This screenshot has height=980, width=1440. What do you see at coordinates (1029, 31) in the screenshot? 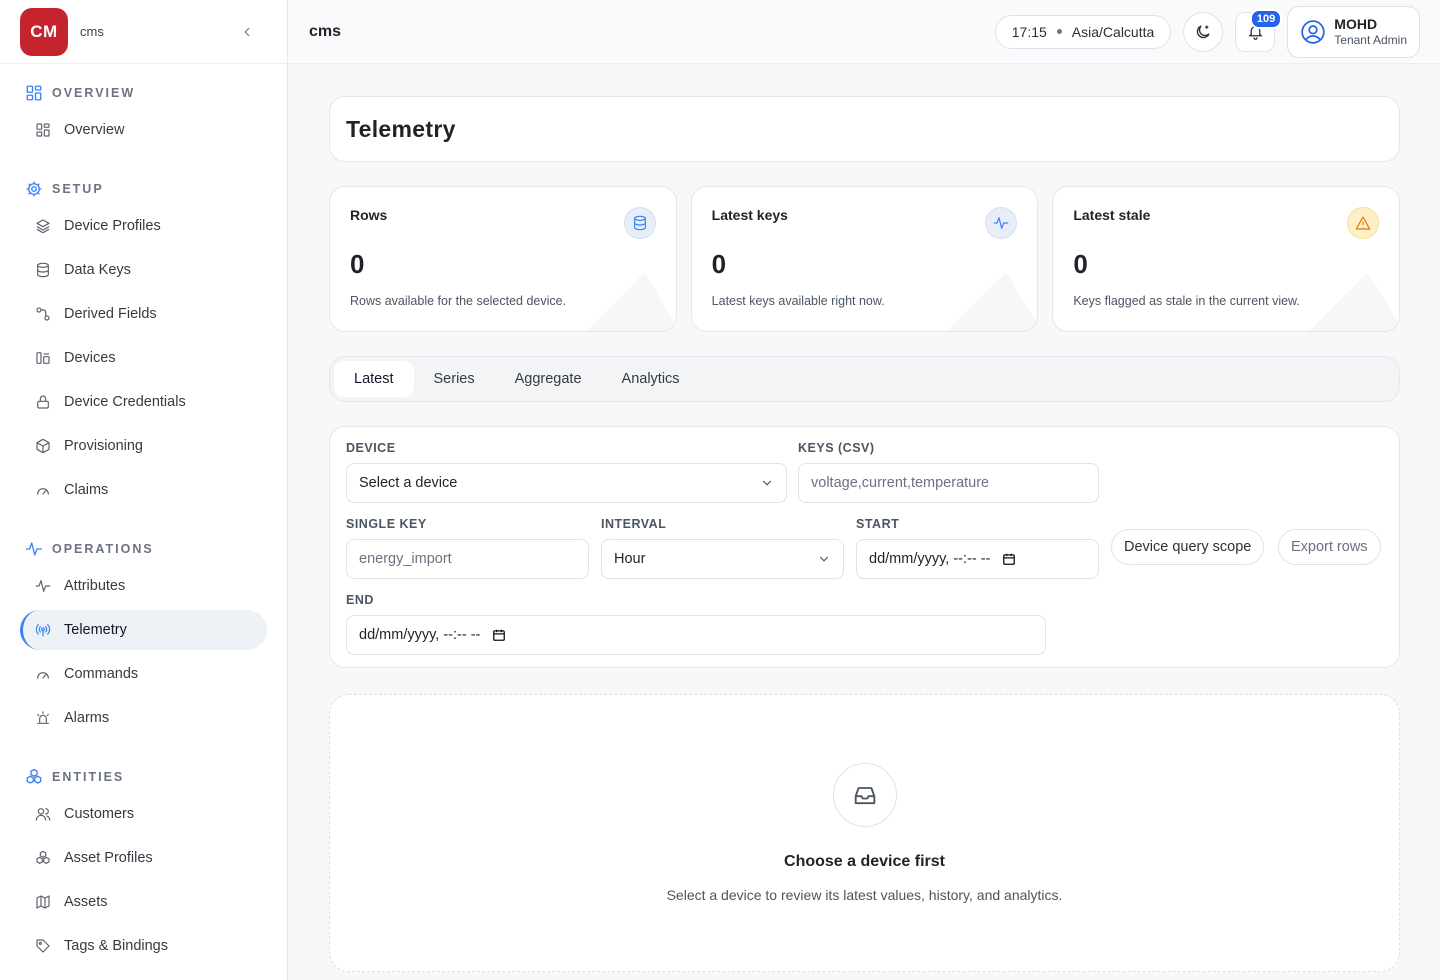
I see `time-value: 17:15` at bounding box center [1029, 31].